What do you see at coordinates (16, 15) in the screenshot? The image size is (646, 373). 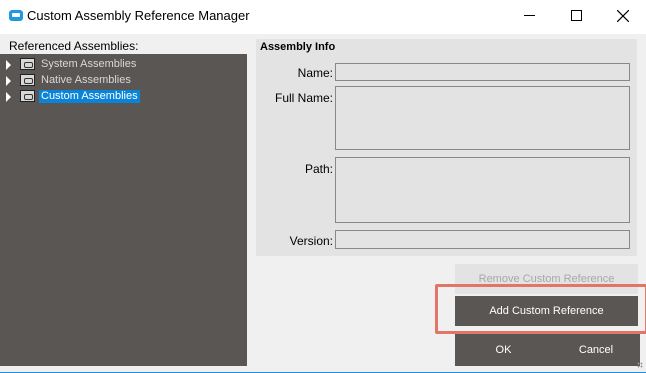 I see `app-icon` at bounding box center [16, 15].